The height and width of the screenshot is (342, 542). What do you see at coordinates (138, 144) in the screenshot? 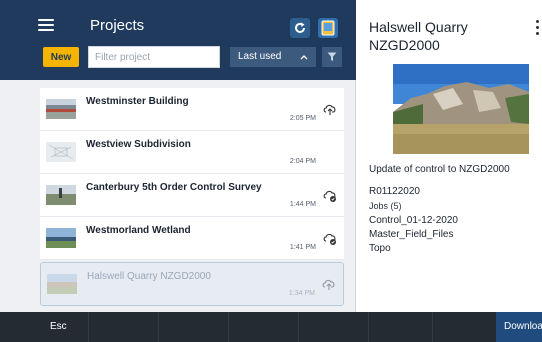
I see `project-name: Westview Subdivision` at bounding box center [138, 144].